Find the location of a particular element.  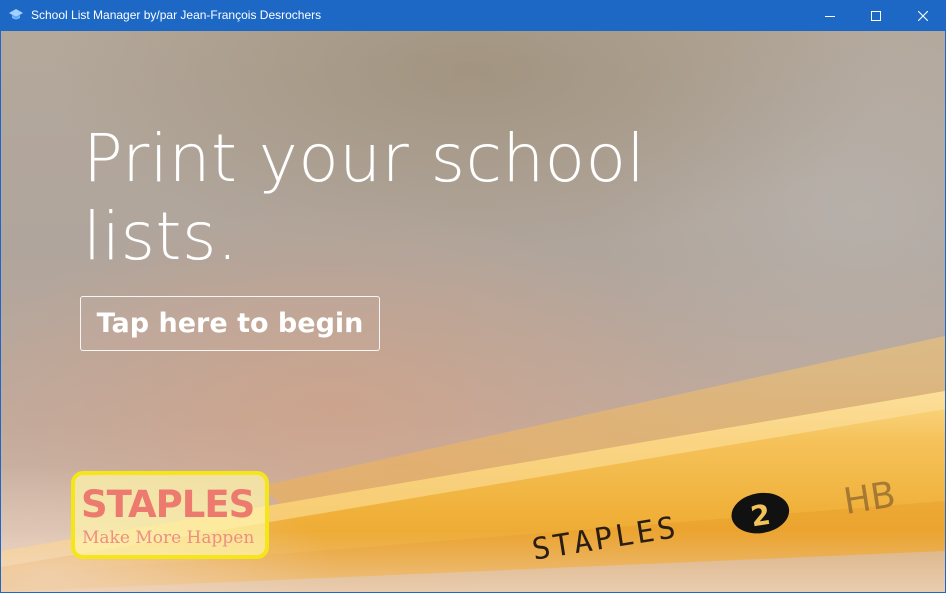

minimize-button is located at coordinates (830, 15).